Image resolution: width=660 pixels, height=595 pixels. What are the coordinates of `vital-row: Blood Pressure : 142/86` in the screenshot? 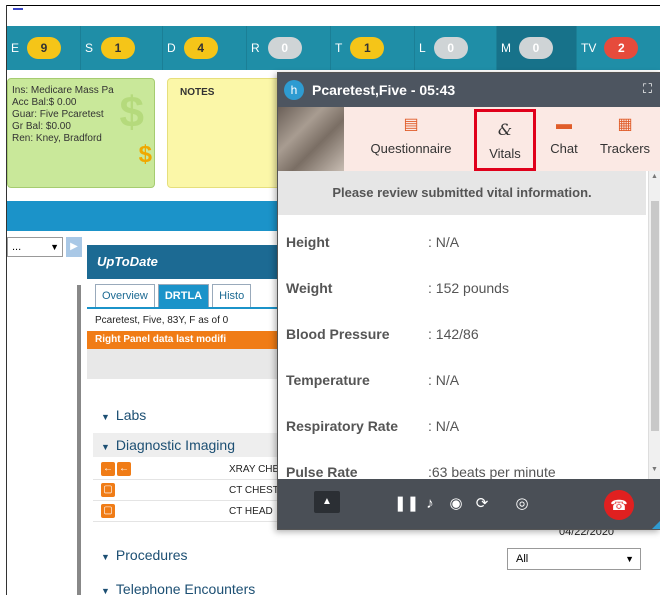 It's located at (466, 349).